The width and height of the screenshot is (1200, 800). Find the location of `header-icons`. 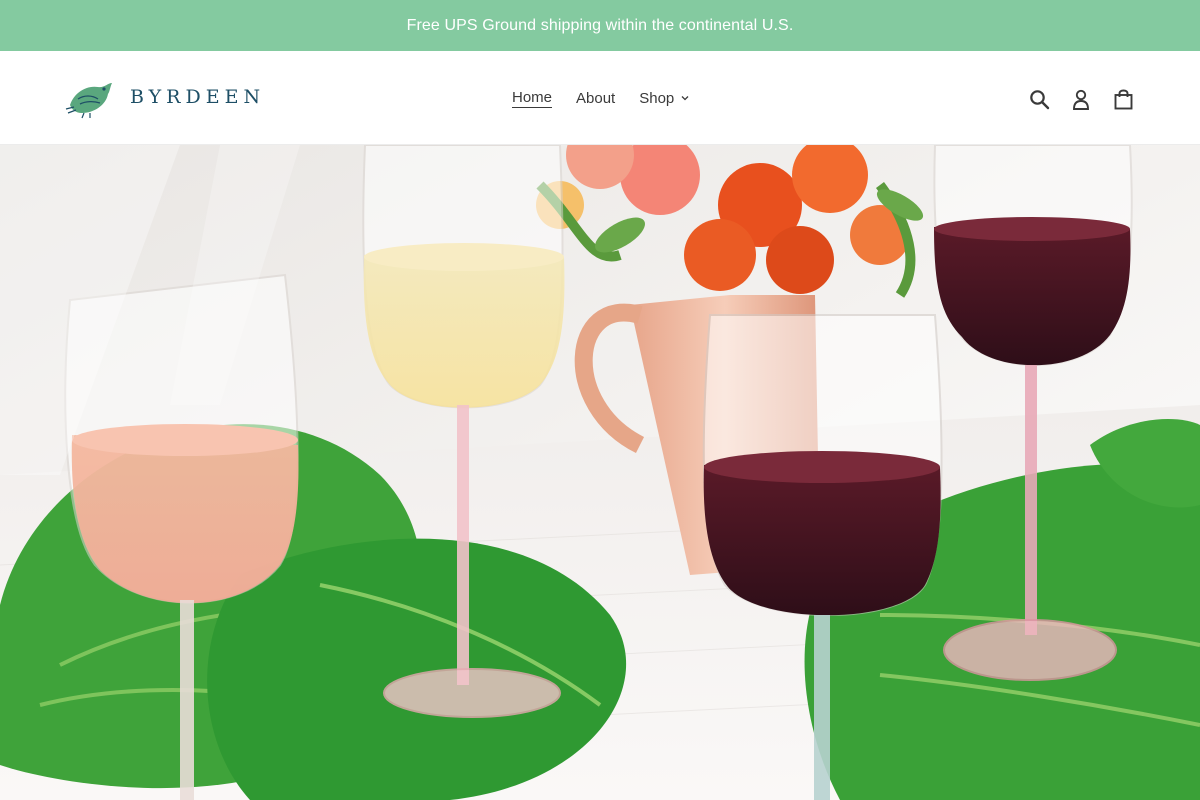

header-icons is located at coordinates (1081, 99).